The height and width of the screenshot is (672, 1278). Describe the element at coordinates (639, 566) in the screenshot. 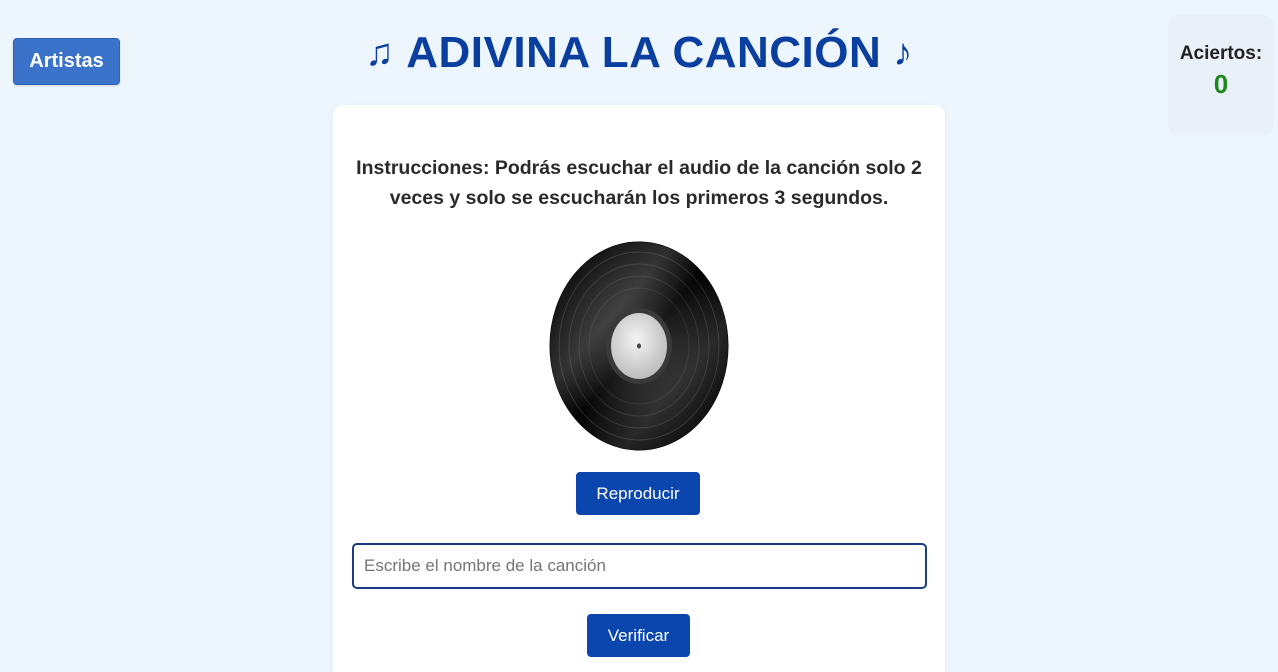

I see `song-name-input` at that location.